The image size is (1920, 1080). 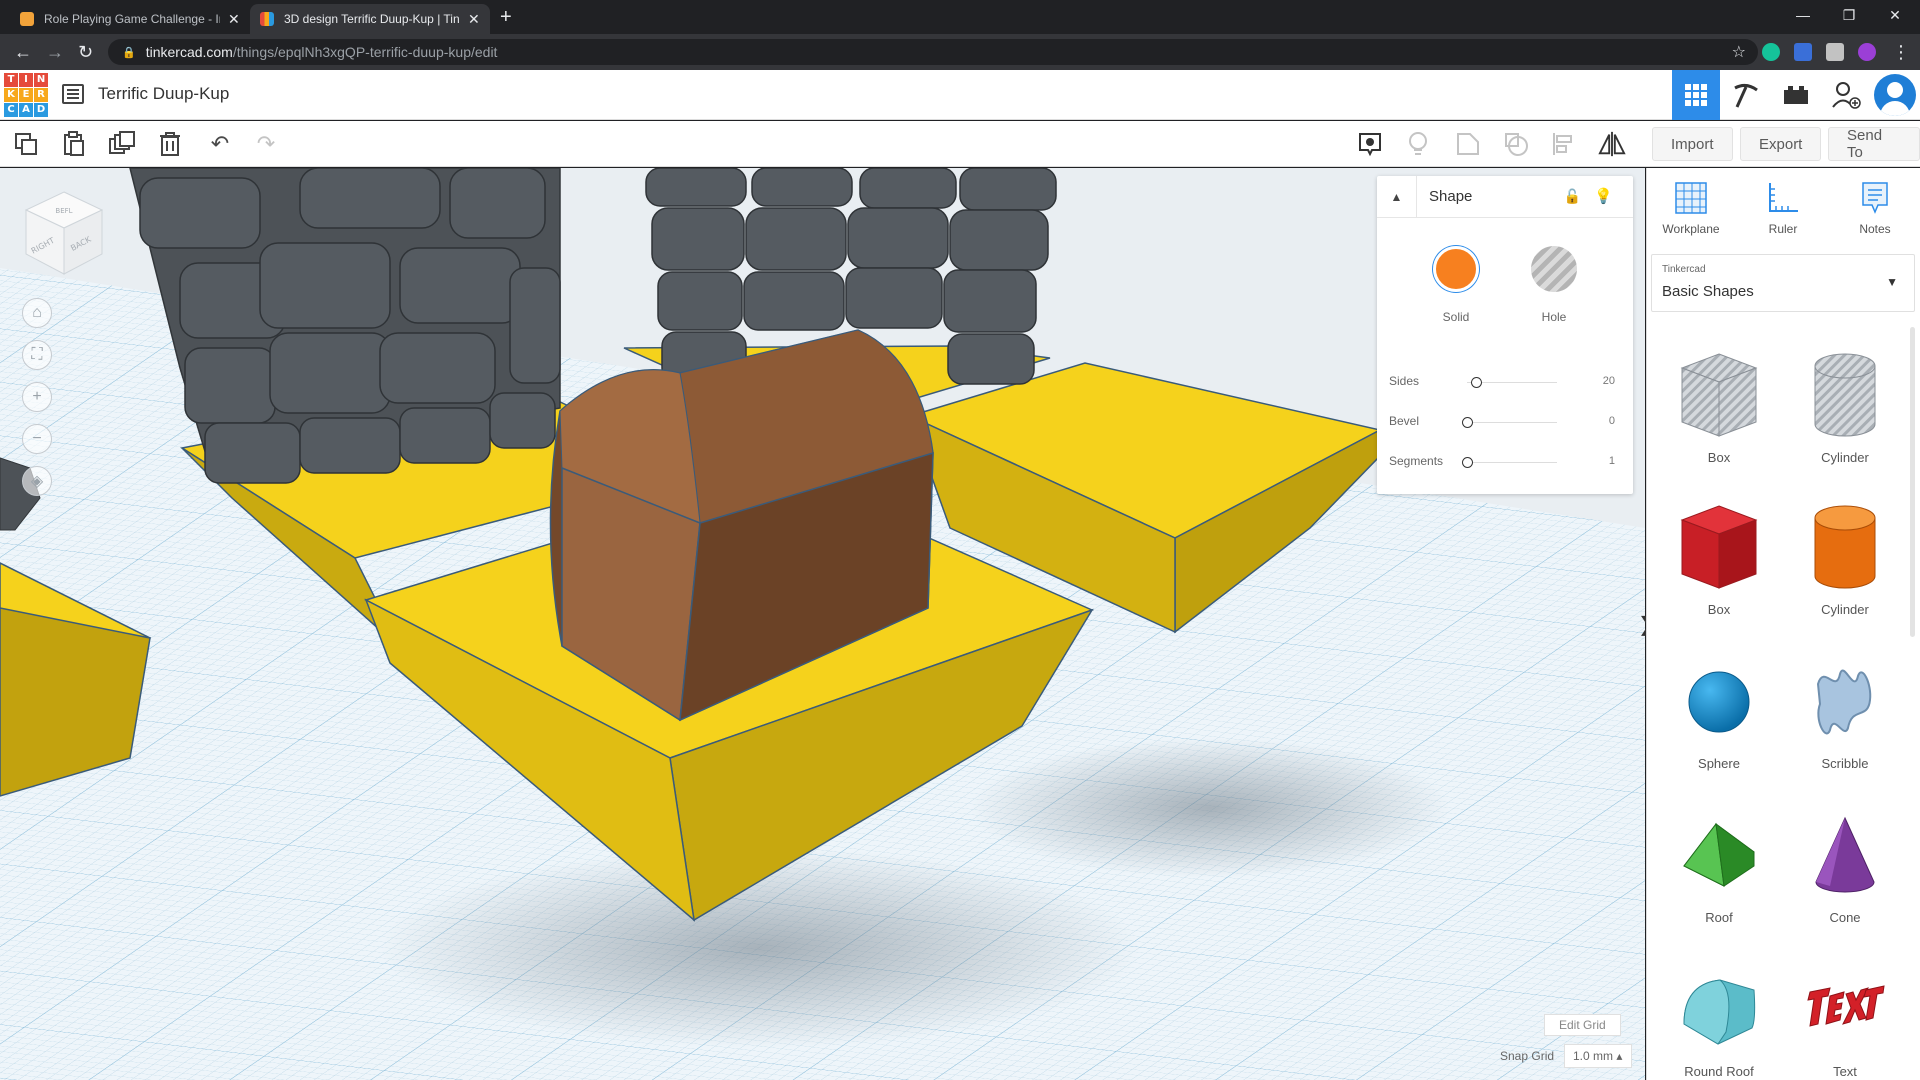 I want to click on user-avatar, so click(x=1895, y=95).